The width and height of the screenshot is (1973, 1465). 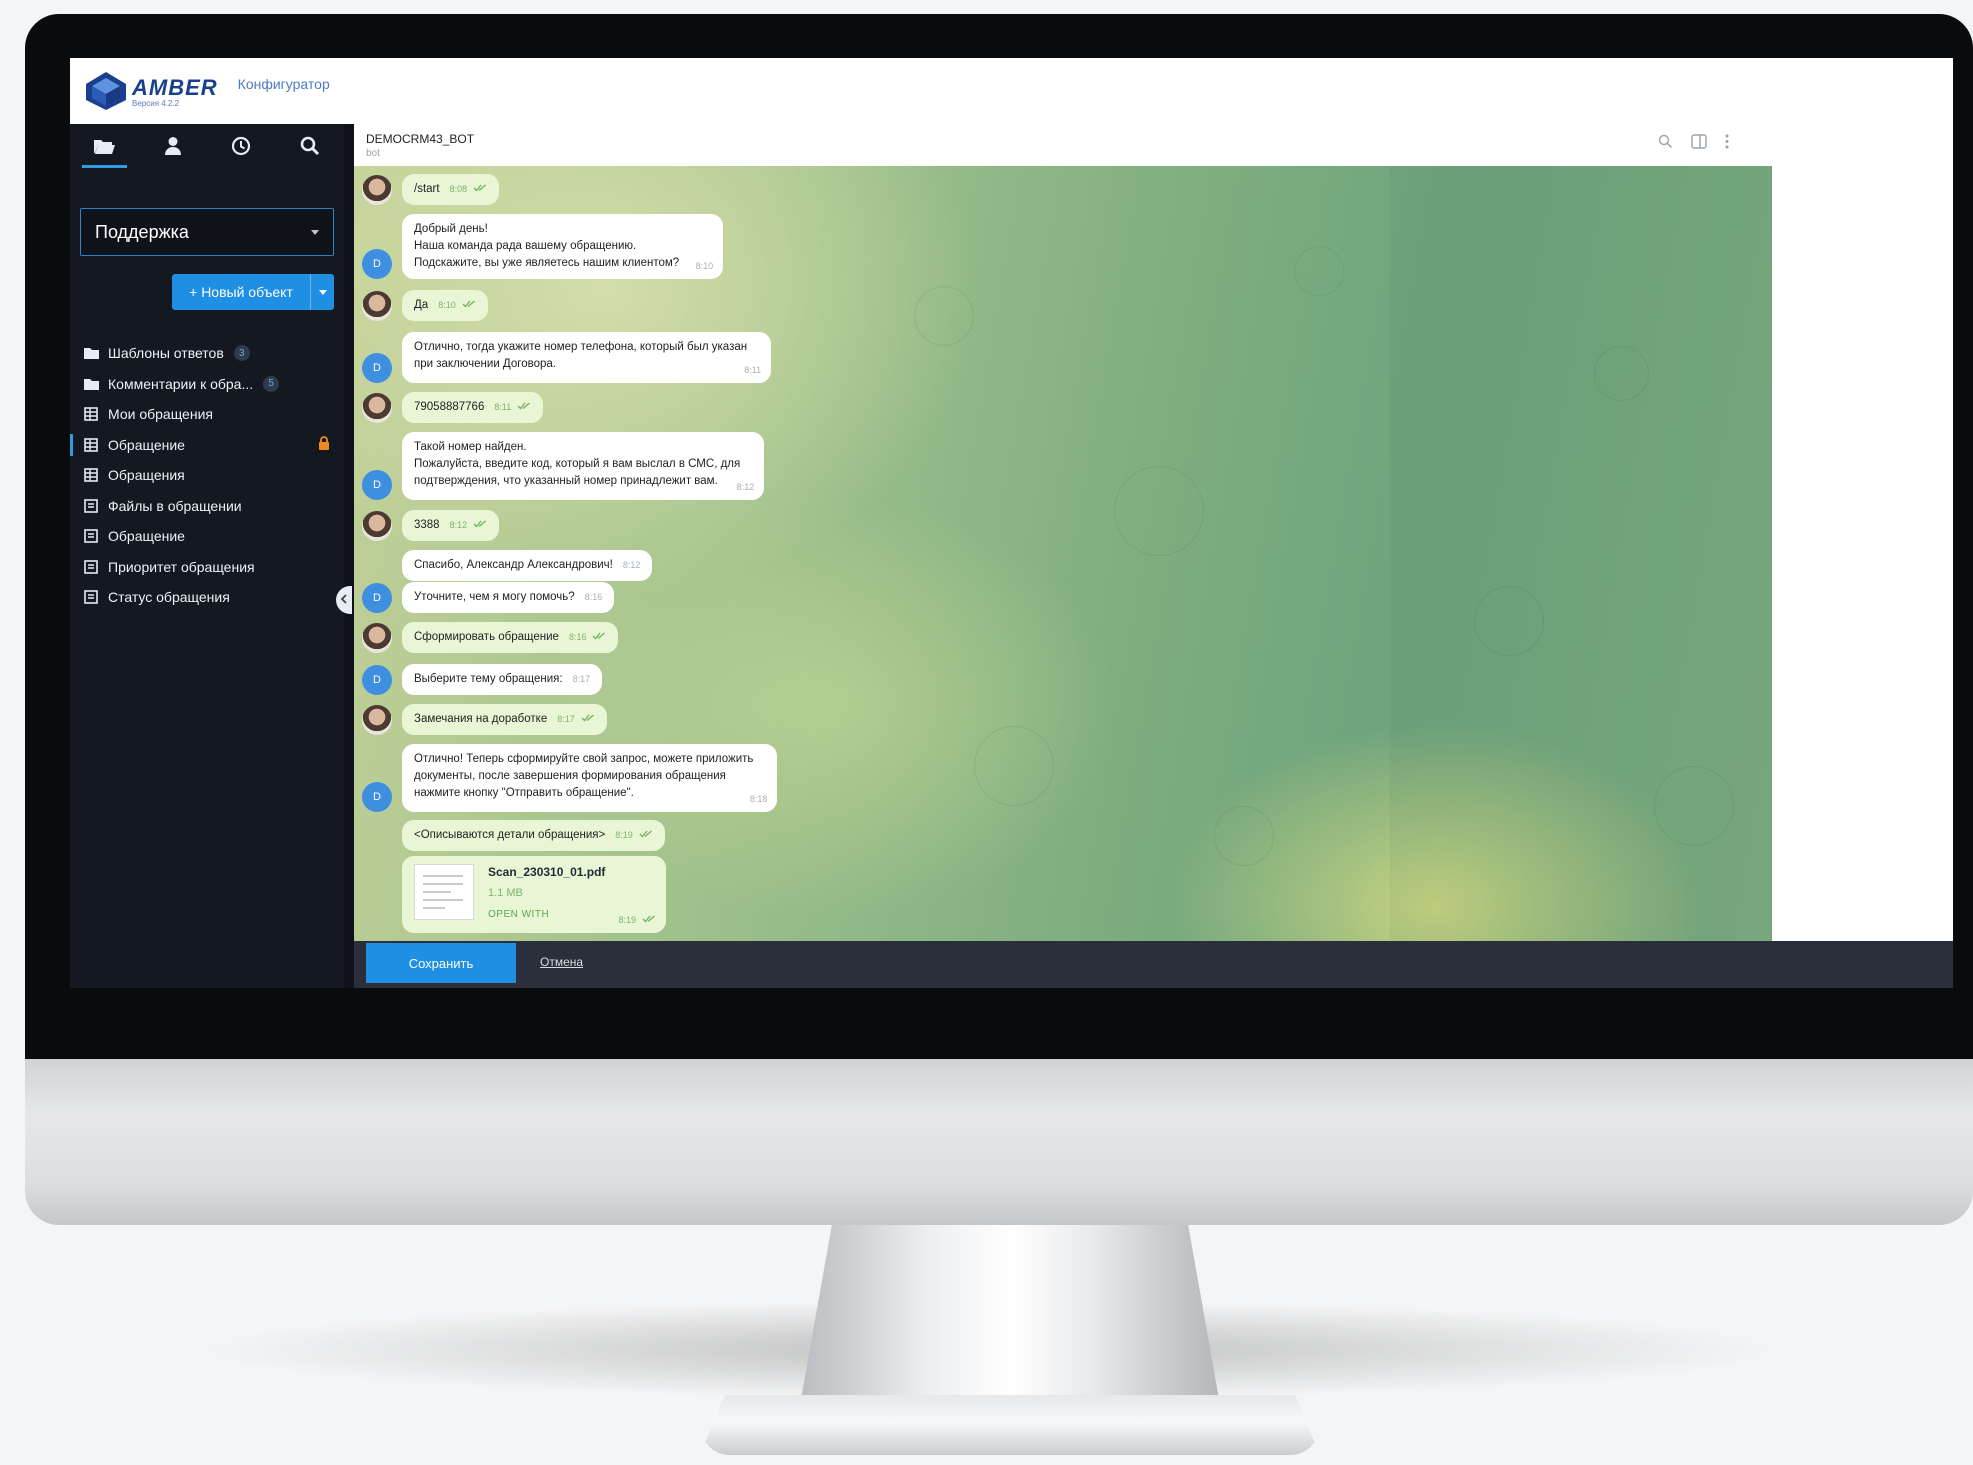 I want to click on message-time: 8:10, so click(x=704, y=266).